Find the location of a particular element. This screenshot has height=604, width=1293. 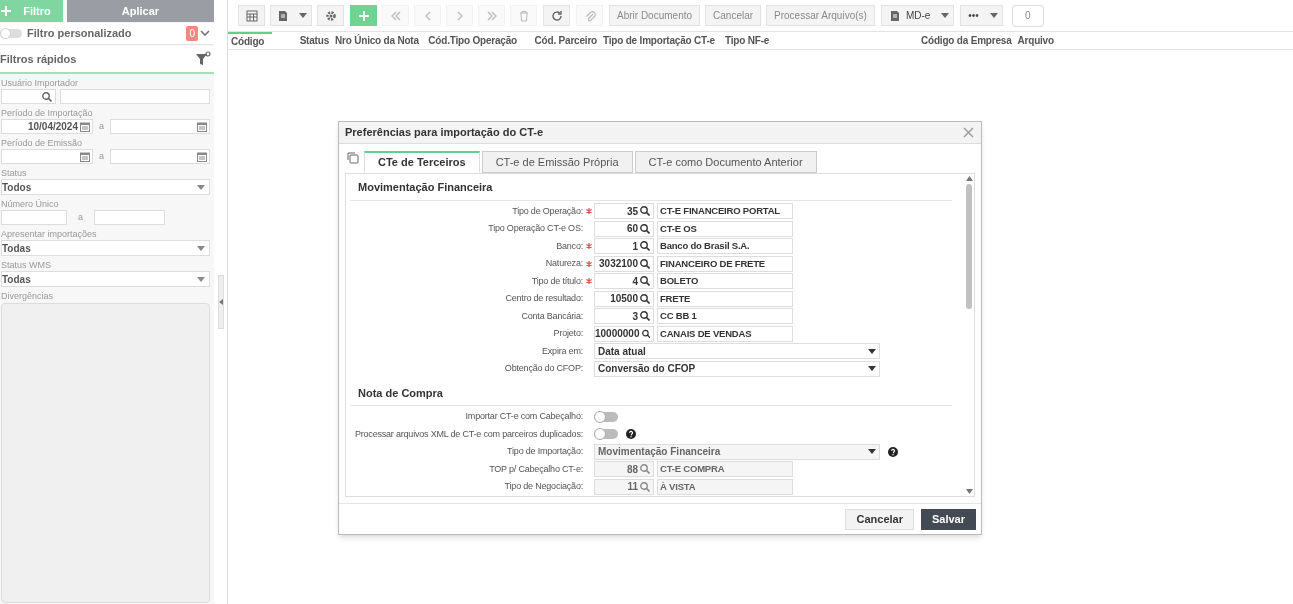

toolbar-button: ••• is located at coordinates (973, 15).